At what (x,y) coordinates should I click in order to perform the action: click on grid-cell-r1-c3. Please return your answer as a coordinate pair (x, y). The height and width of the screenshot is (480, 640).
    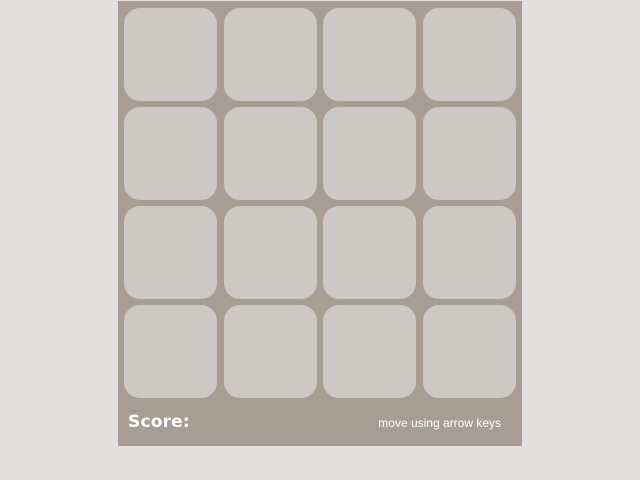
    Looking at the image, I should click on (369, 54).